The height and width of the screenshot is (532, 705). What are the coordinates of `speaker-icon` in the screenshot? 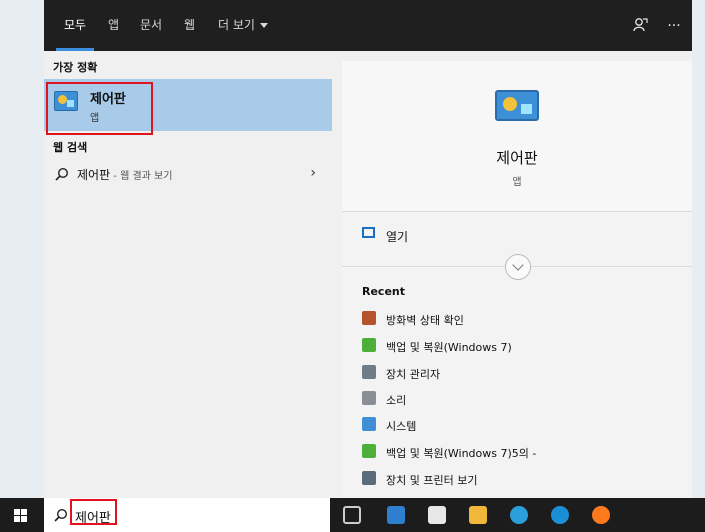 It's located at (369, 398).